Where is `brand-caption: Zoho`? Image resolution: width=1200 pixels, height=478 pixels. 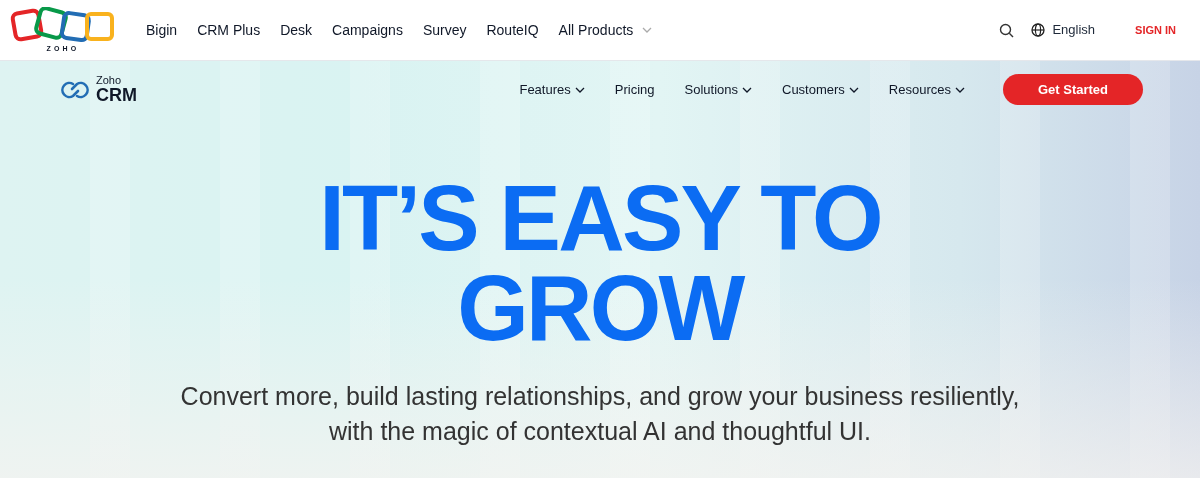 brand-caption: Zoho is located at coordinates (109, 80).